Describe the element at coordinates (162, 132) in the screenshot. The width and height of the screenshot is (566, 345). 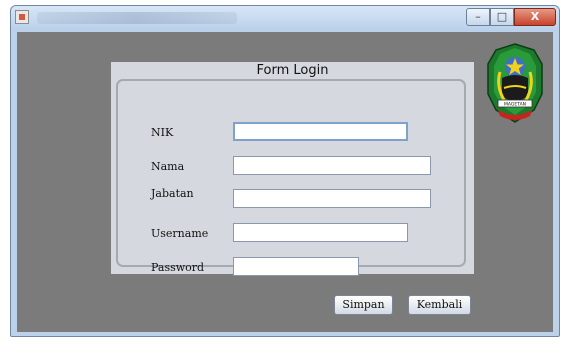
I see `nik-label: NIK` at that location.